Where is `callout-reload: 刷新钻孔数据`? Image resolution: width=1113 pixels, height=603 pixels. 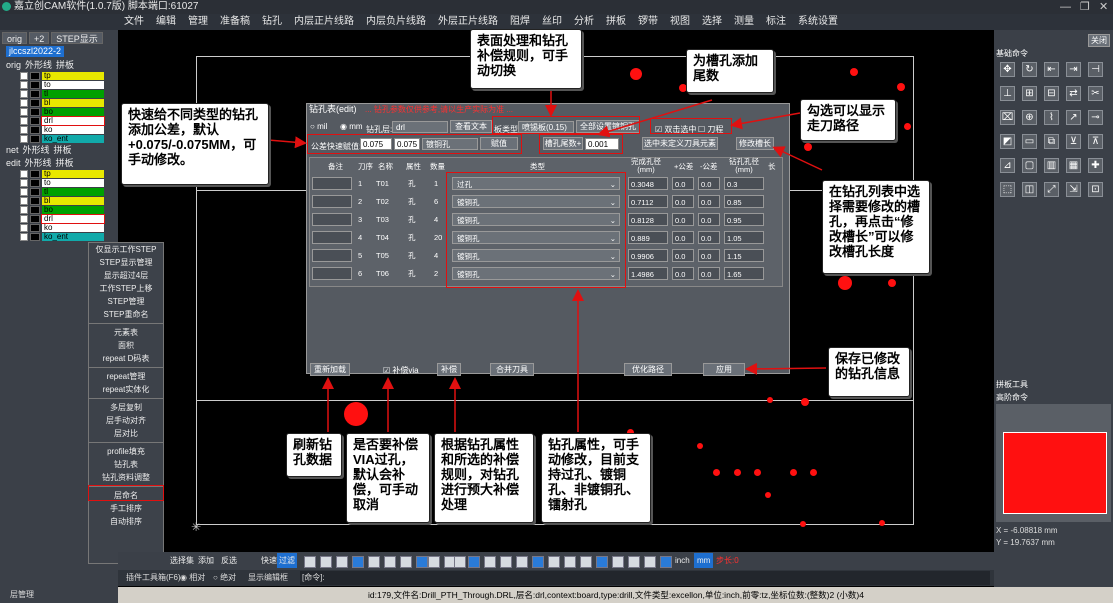
callout-reload: 刷新钻孔数据 is located at coordinates (314, 455).